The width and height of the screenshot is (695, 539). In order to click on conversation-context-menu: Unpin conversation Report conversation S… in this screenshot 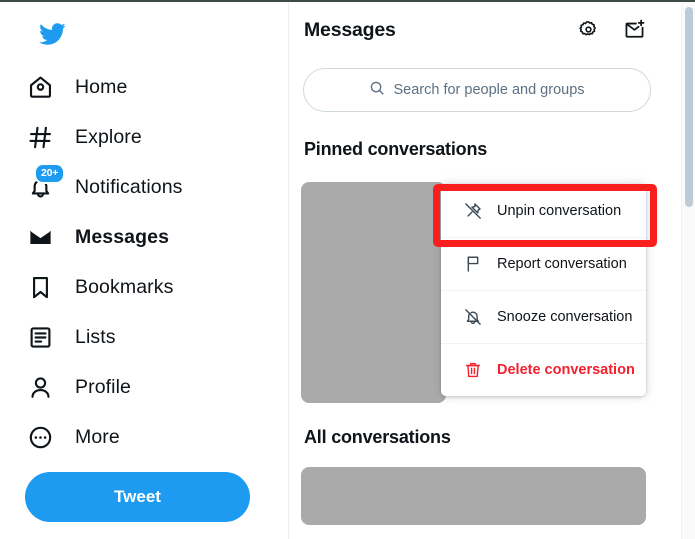, I will do `click(543, 290)`.